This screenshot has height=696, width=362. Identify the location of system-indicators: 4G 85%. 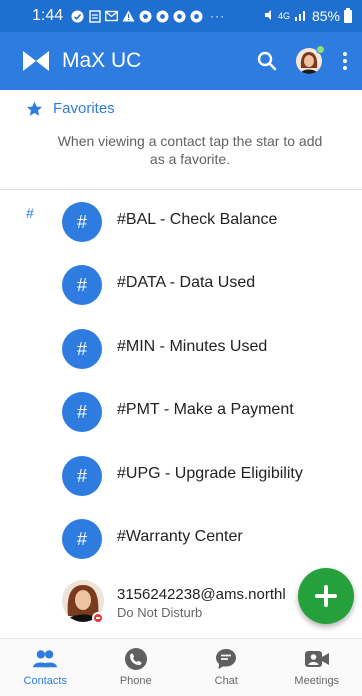
(308, 15).